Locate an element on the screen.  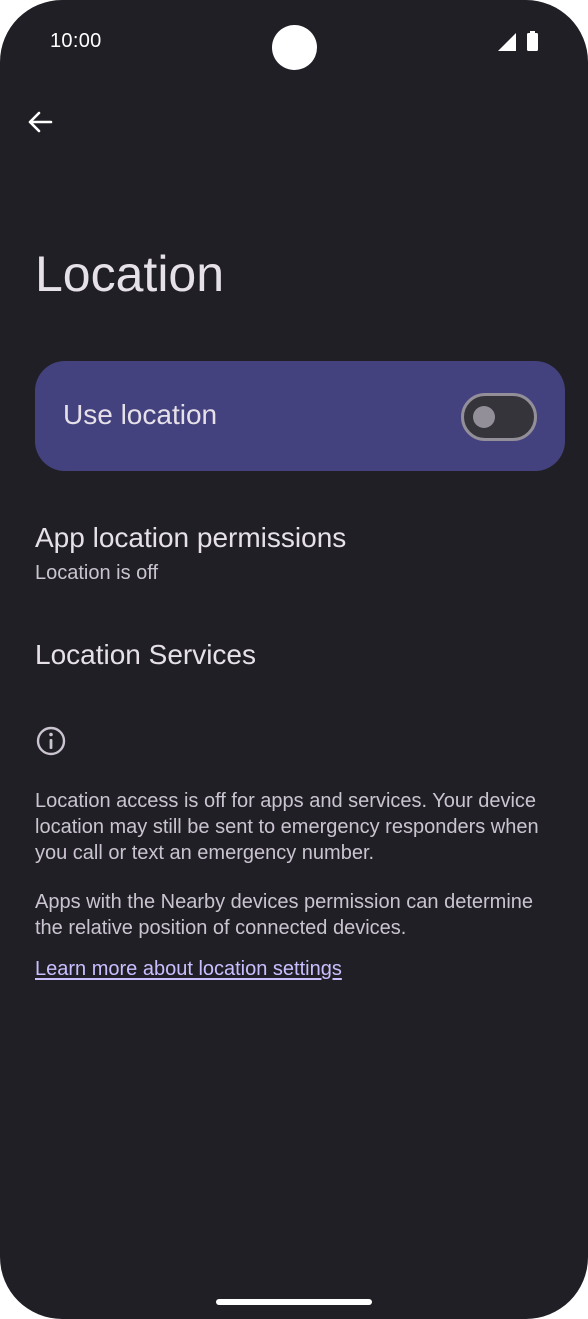
app-location-permissions-item: App location permissions Location is off is located at coordinates (294, 553).